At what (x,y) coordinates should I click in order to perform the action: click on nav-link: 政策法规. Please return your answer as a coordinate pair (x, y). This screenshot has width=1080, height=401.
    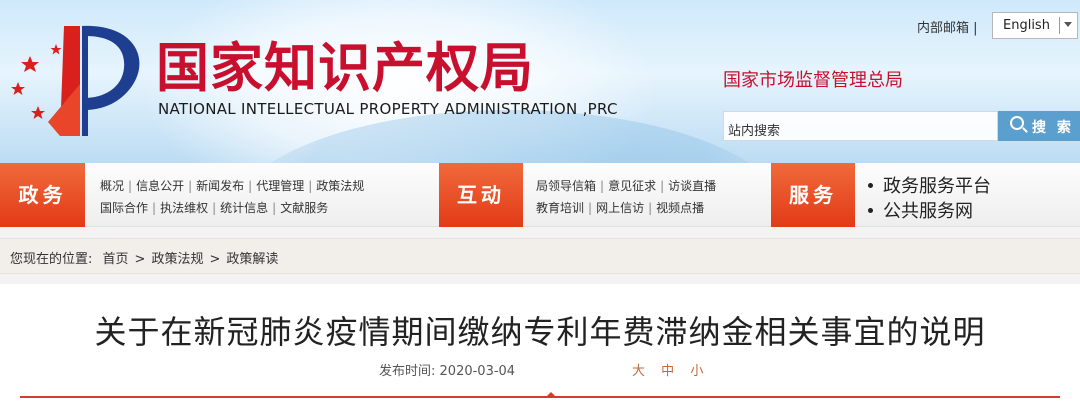
    Looking at the image, I should click on (340, 186).